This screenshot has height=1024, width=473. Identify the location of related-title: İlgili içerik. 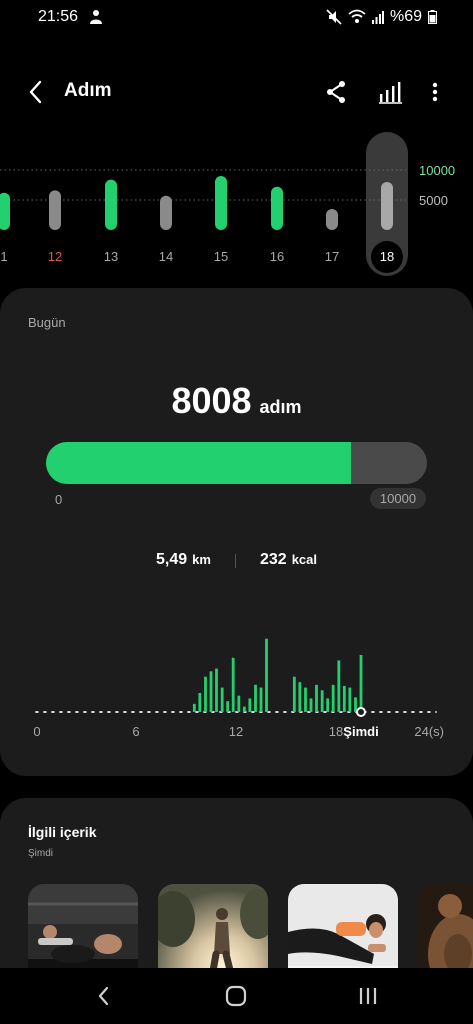
(62, 832).